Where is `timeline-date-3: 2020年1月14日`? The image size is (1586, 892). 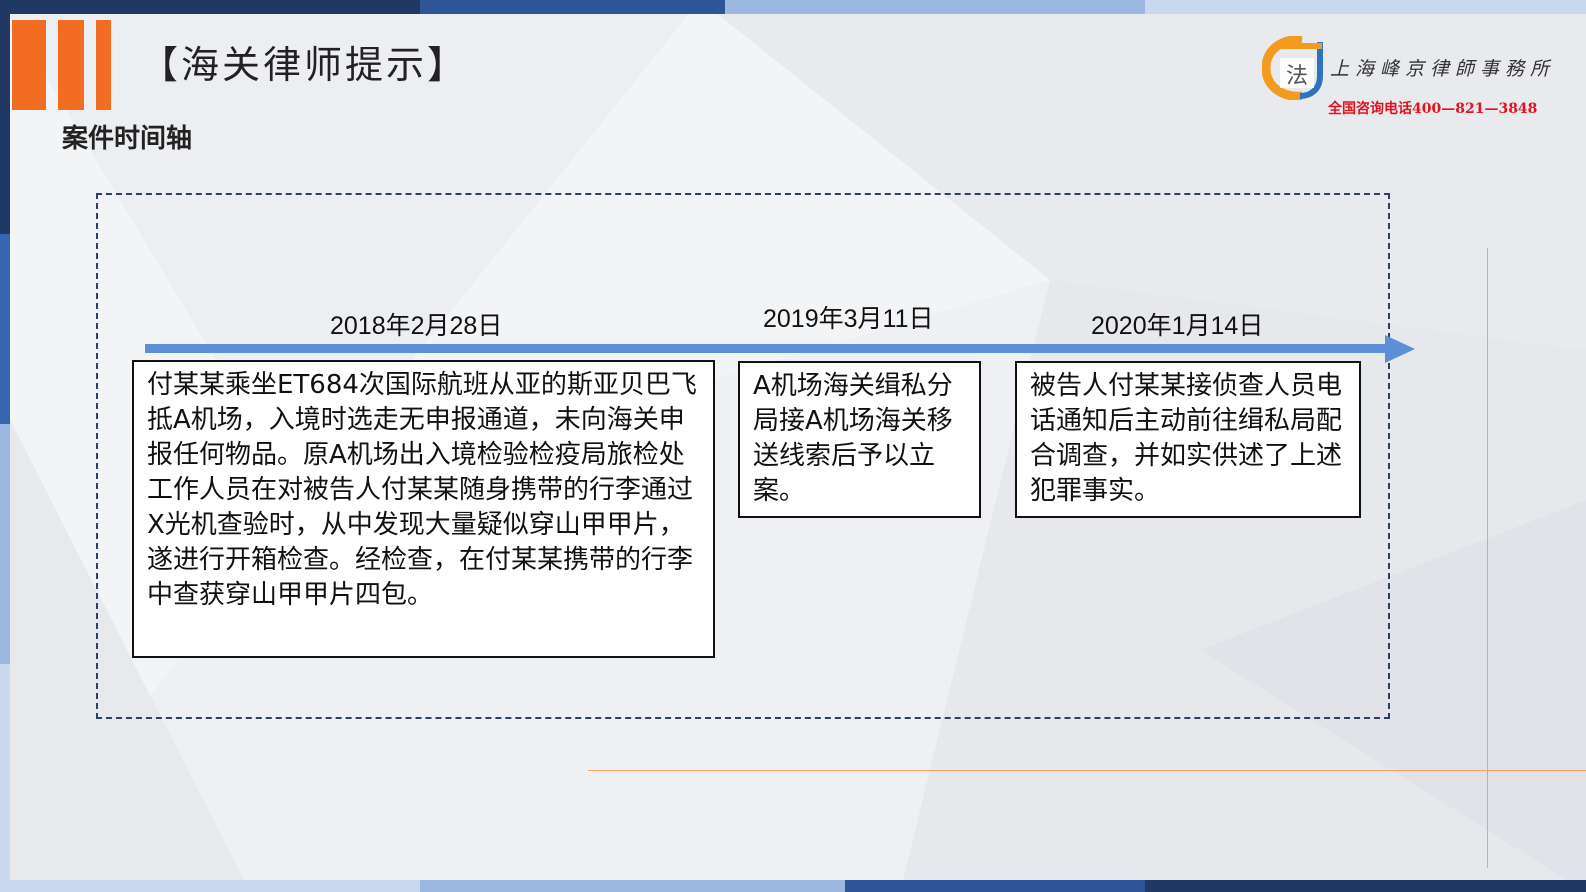 timeline-date-3: 2020年1月14日 is located at coordinates (1177, 326).